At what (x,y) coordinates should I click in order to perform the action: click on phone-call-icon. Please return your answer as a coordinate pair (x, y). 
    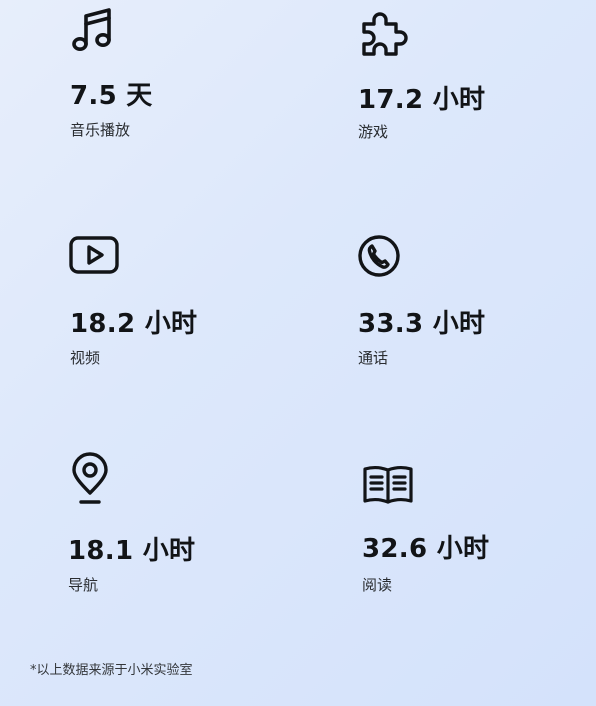
    Looking at the image, I should click on (384, 260).